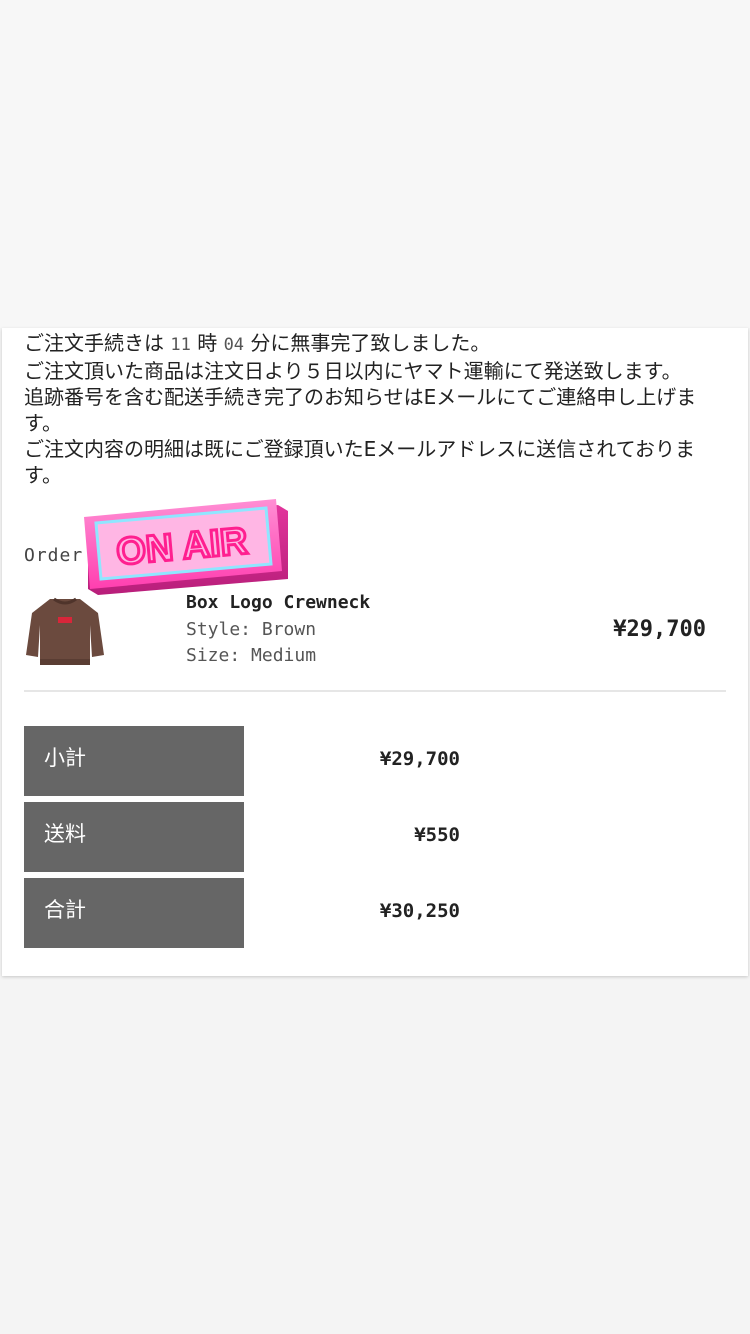 Image resolution: width=750 pixels, height=1334 pixels. What do you see at coordinates (278, 602) in the screenshot?
I see `product-name: Box Logo Crewneck` at bounding box center [278, 602].